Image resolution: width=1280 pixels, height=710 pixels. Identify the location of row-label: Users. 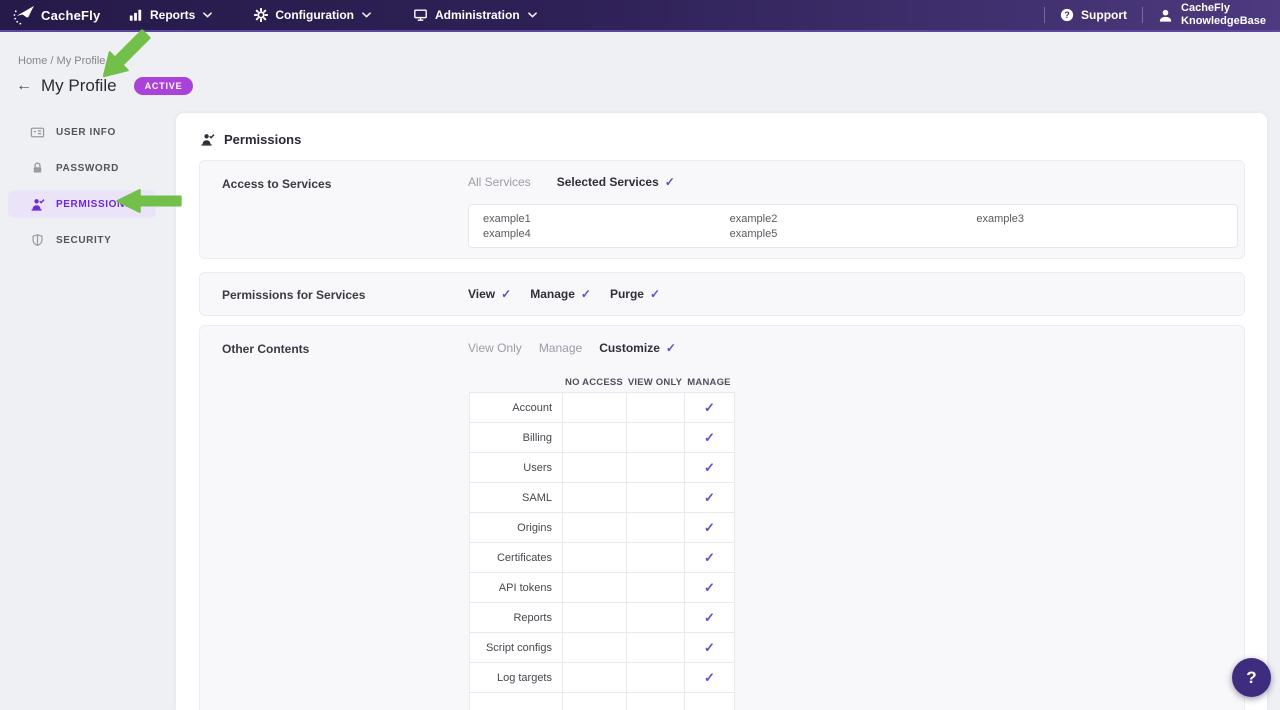
(516, 467).